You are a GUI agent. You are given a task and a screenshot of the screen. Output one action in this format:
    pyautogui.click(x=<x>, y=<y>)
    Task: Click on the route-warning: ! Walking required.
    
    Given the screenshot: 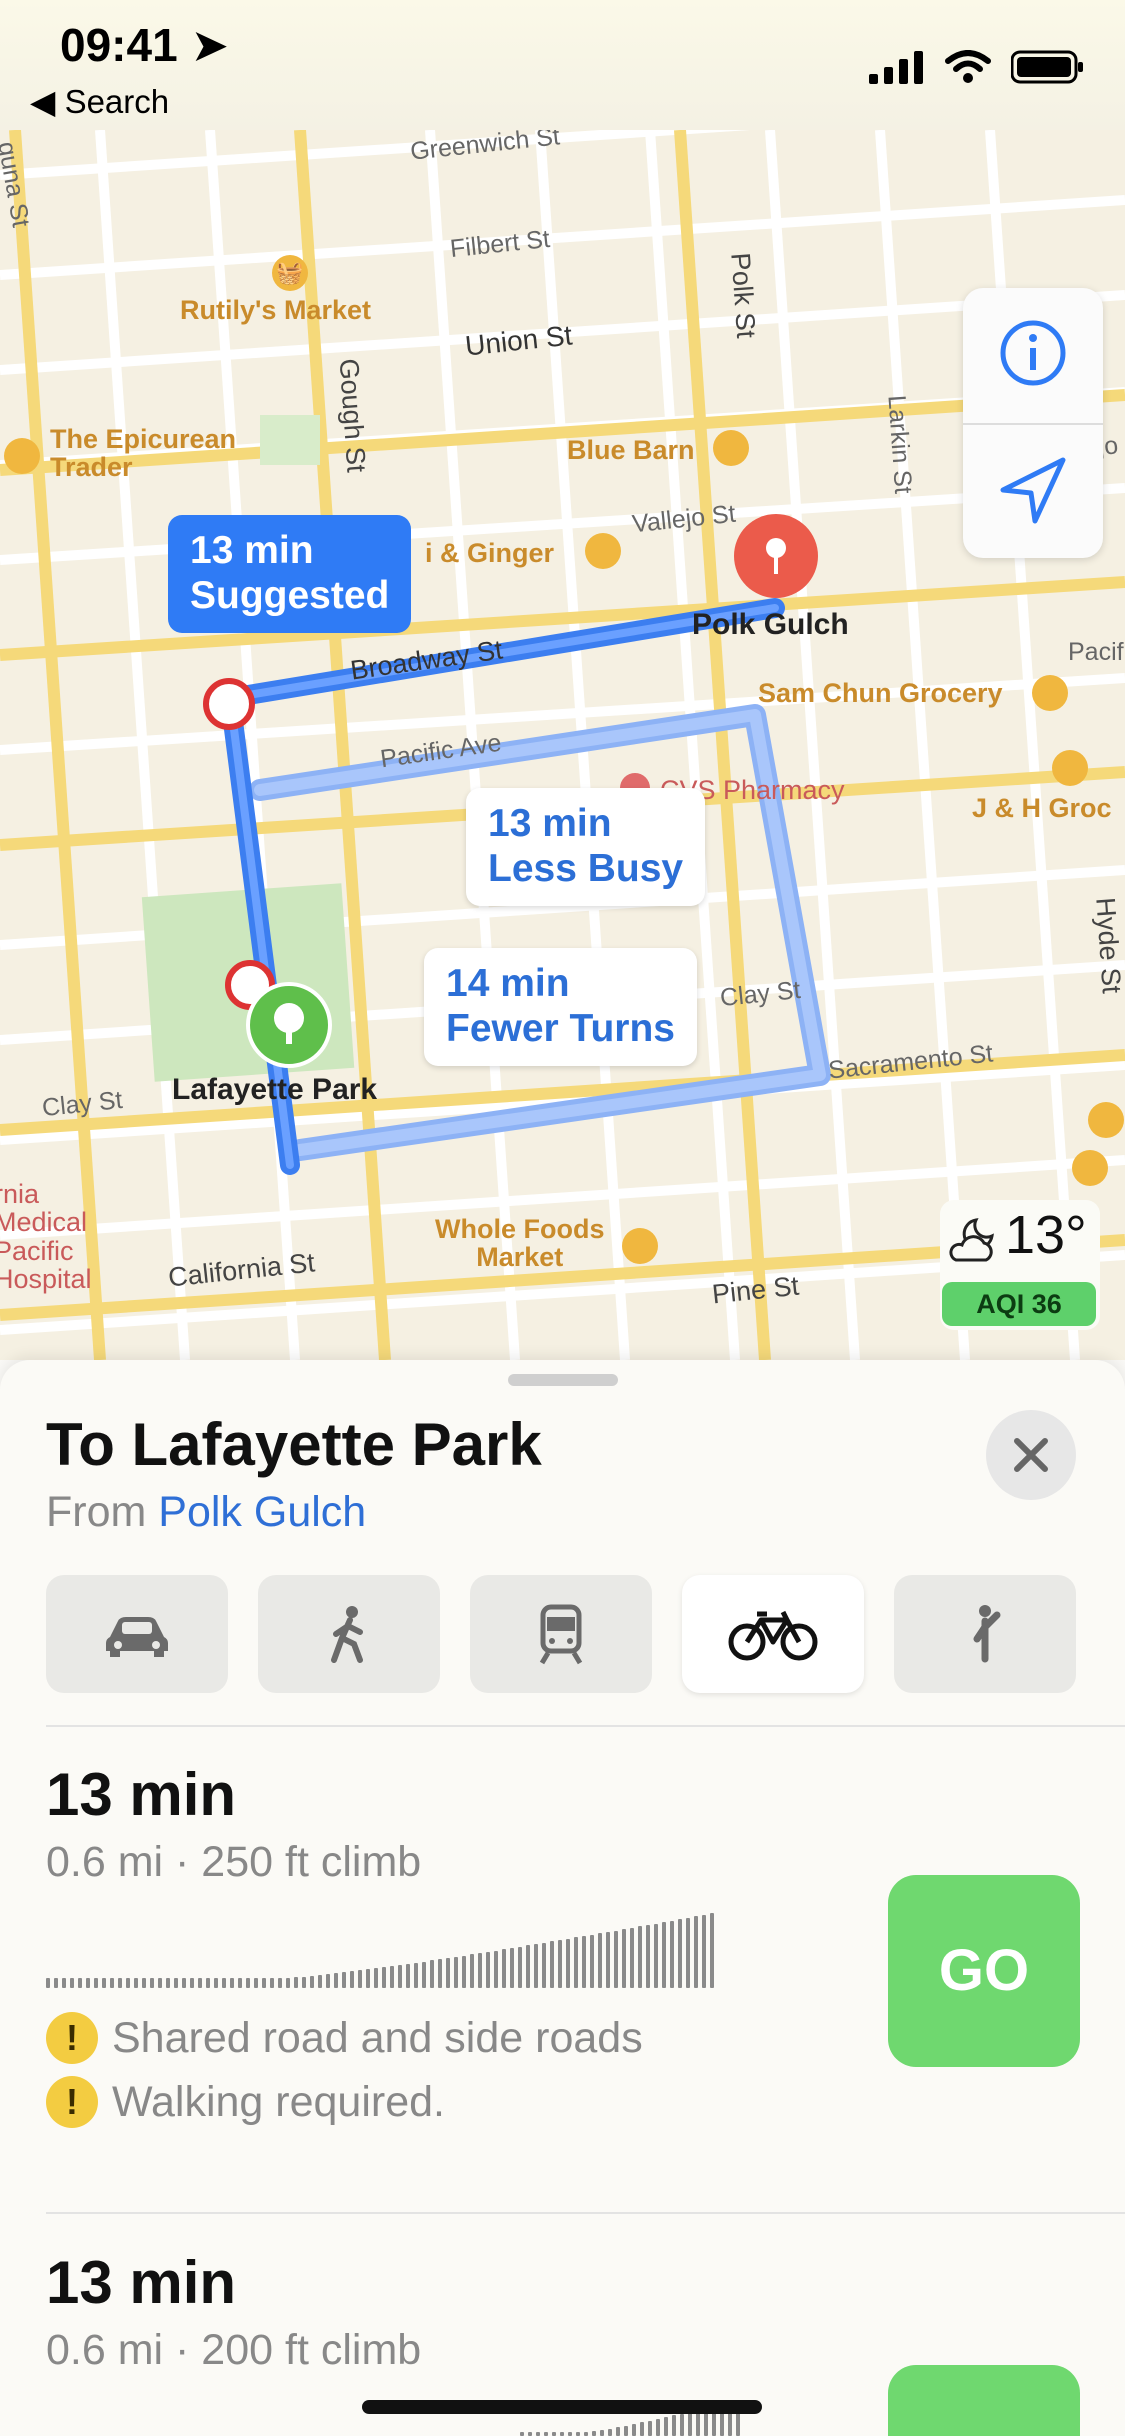 What is the action you would take?
    pyautogui.click(x=245, y=2102)
    